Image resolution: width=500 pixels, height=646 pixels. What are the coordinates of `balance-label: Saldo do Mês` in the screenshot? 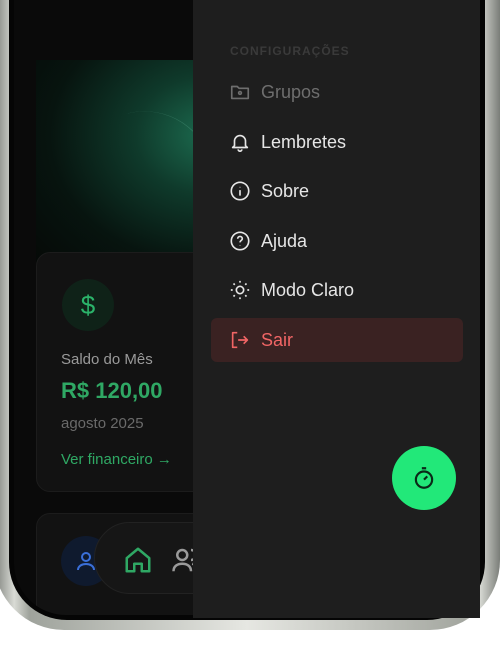 It's located at (107, 359).